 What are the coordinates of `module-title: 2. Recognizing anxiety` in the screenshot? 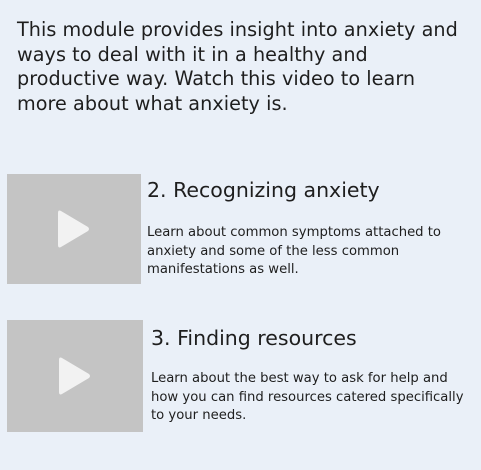 It's located at (263, 190).